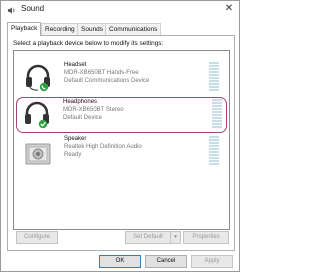 This screenshot has width=320, height=272. I want to click on headset-icon, so click(38, 78).